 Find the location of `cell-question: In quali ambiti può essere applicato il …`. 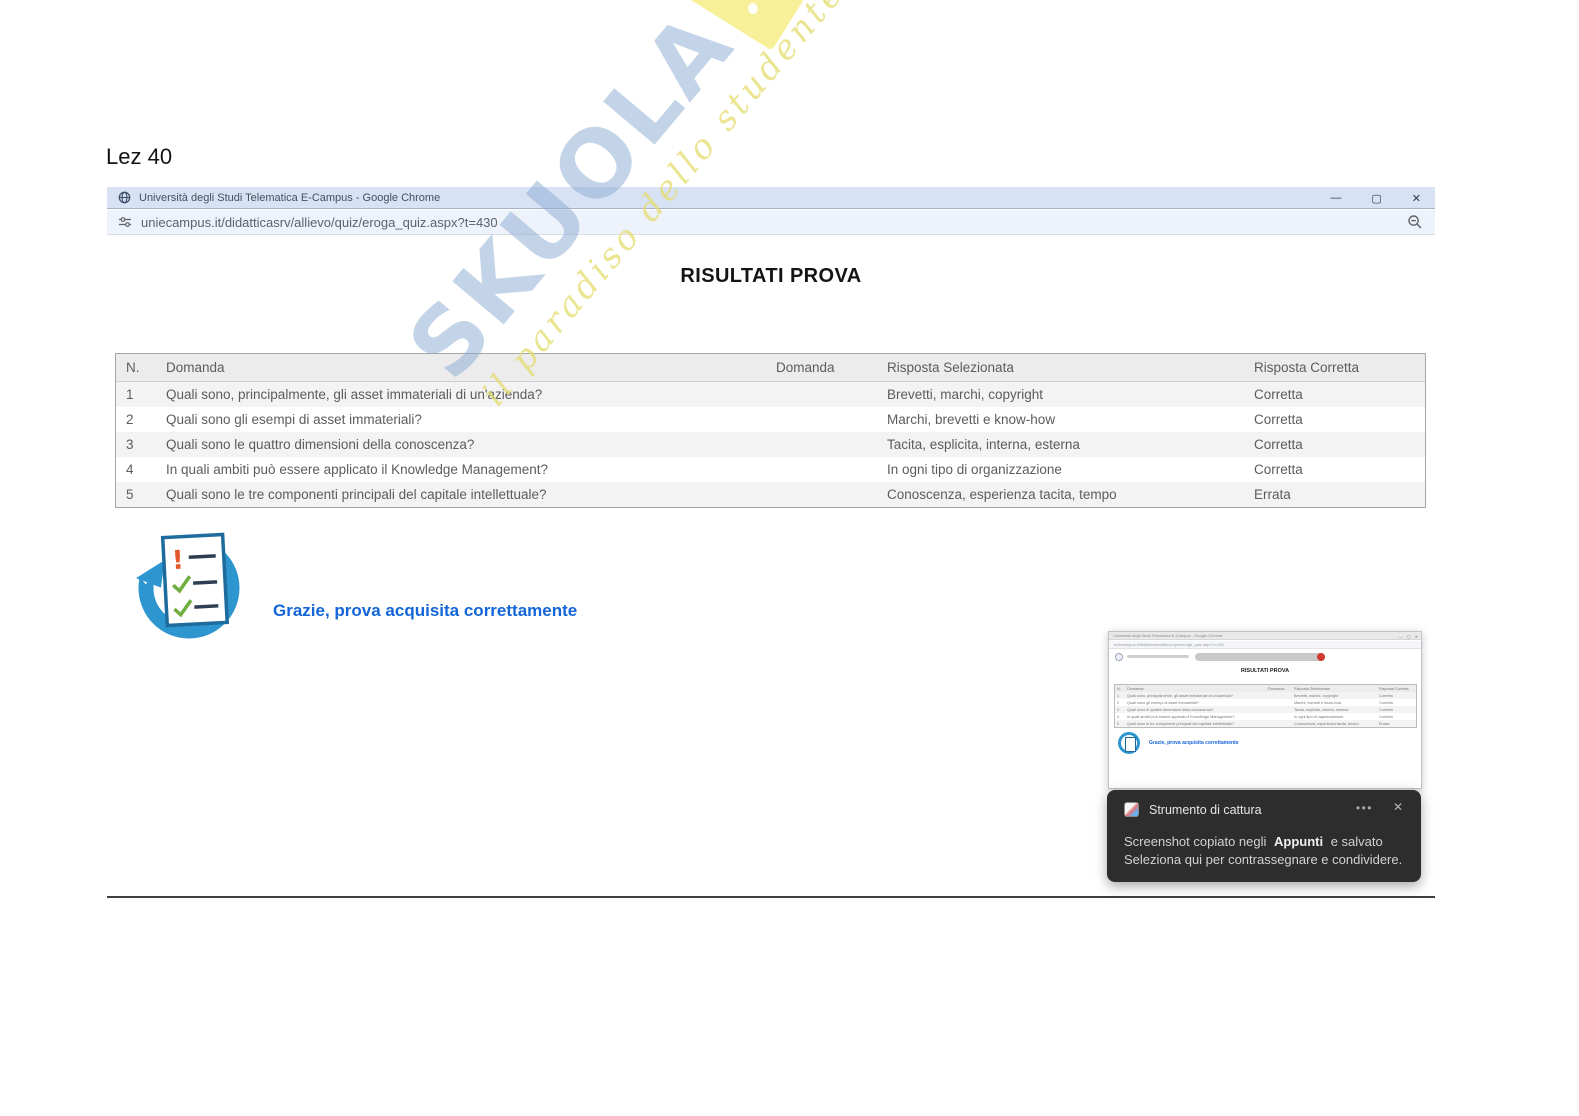

cell-question: In quali ambiti può essere applicato il … is located at coordinates (357, 469).